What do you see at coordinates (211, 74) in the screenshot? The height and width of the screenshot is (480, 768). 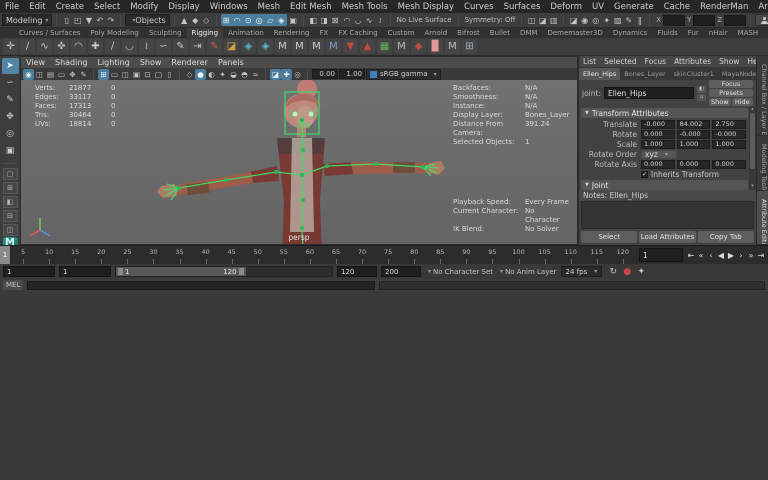 I see `textured-icon: ◐` at bounding box center [211, 74].